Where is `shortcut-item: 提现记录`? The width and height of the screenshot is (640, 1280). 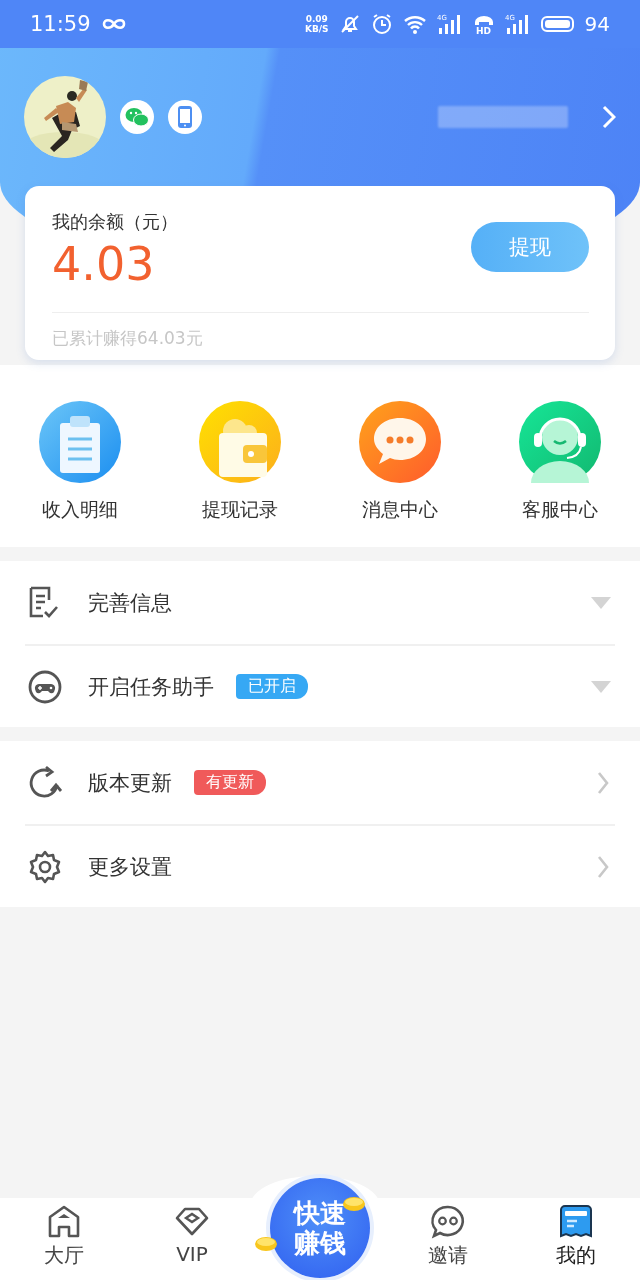 shortcut-item: 提现记录 is located at coordinates (240, 462).